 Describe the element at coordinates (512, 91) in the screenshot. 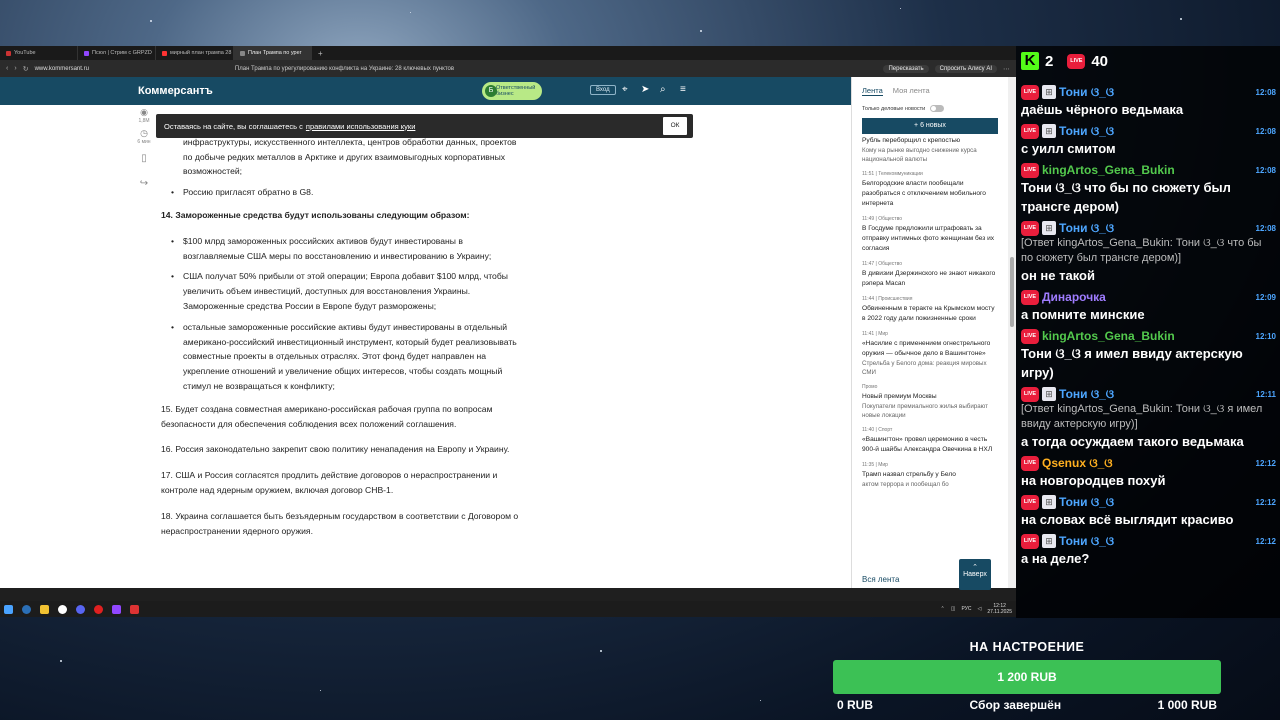

I see `responsible-business-badge: Б Ответственный бизнес` at that location.